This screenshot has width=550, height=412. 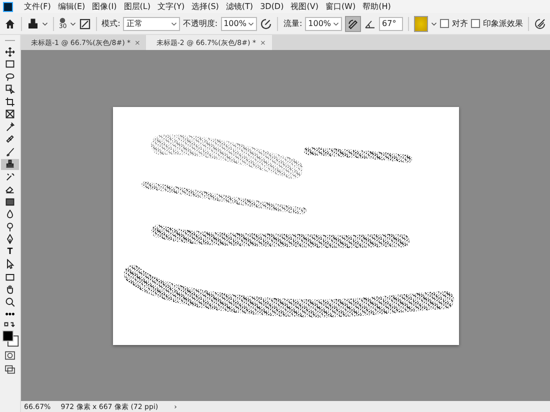 What do you see at coordinates (272, 6) in the screenshot?
I see `menu-item: 3D(D)` at bounding box center [272, 6].